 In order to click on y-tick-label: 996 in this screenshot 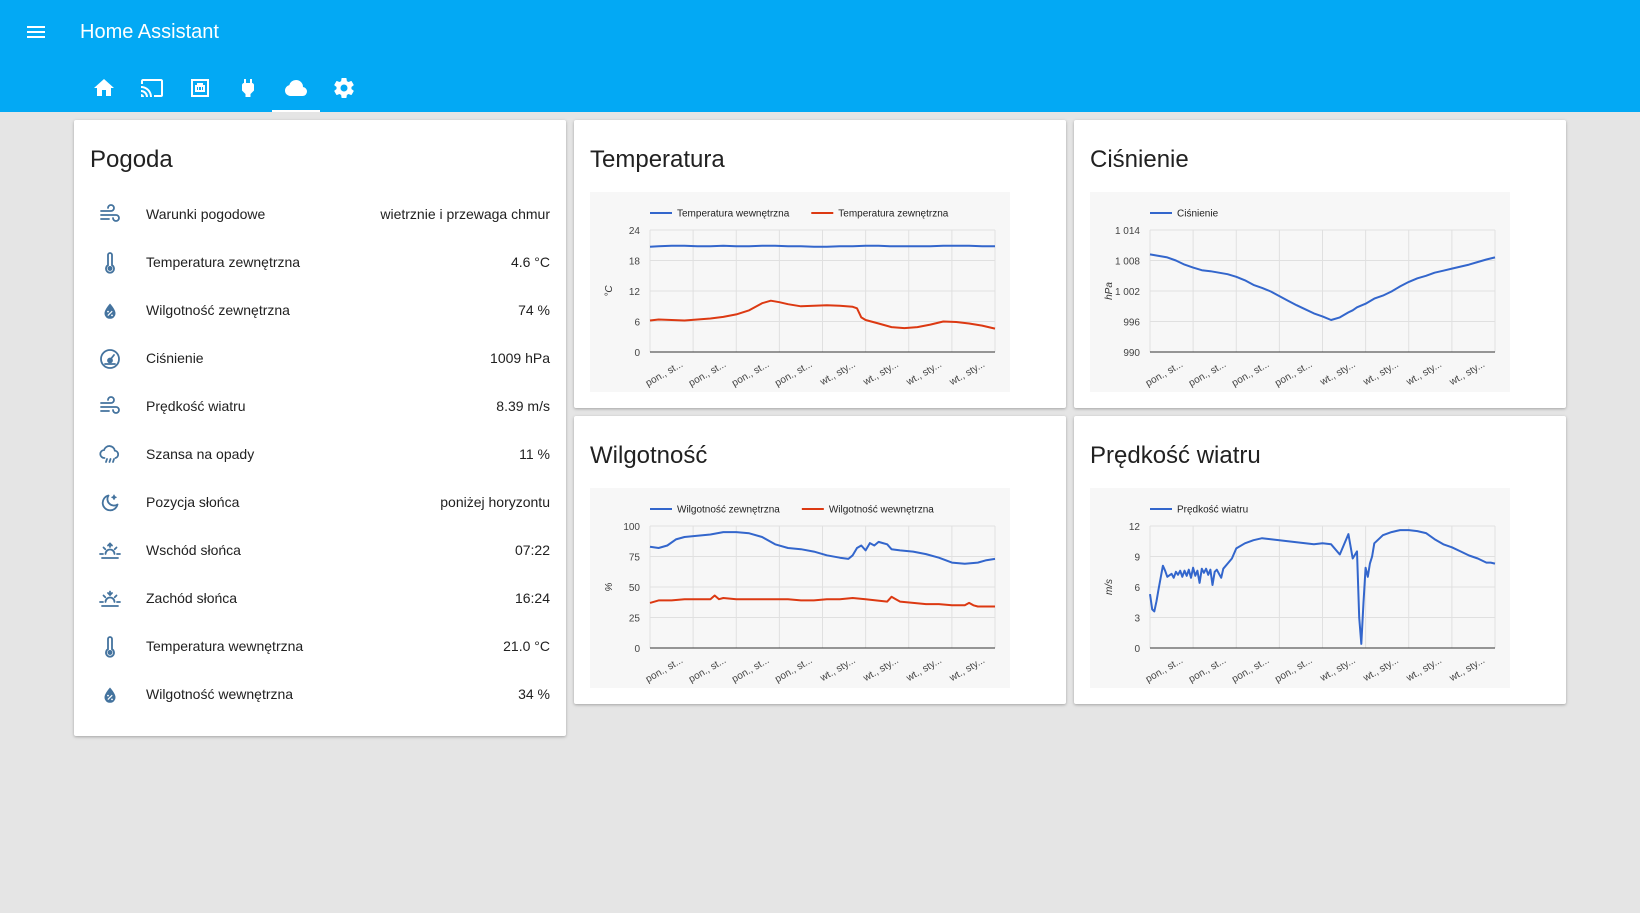, I will do `click(1131, 323)`.